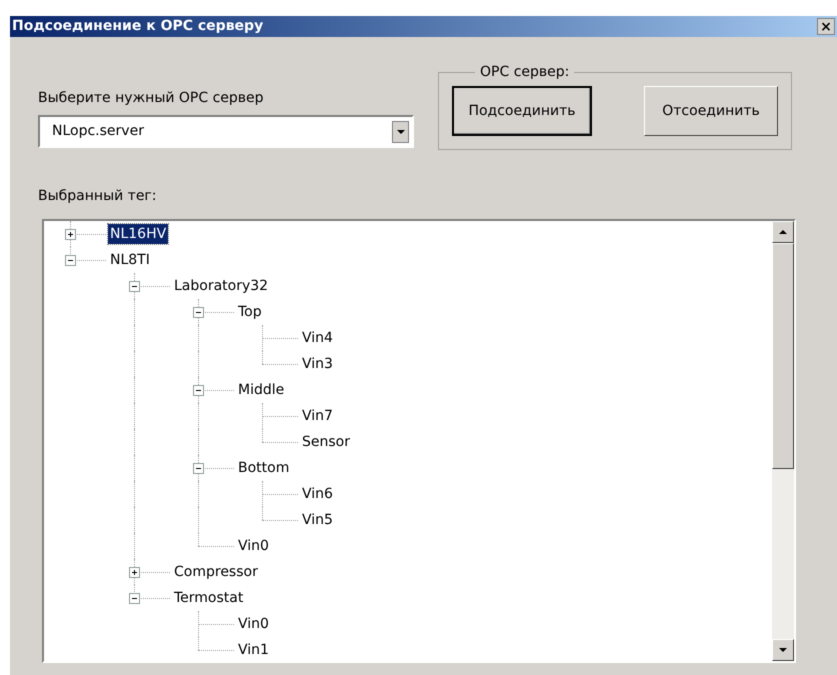 This screenshot has height=675, width=837. I want to click on scroll-thumb, so click(783, 356).